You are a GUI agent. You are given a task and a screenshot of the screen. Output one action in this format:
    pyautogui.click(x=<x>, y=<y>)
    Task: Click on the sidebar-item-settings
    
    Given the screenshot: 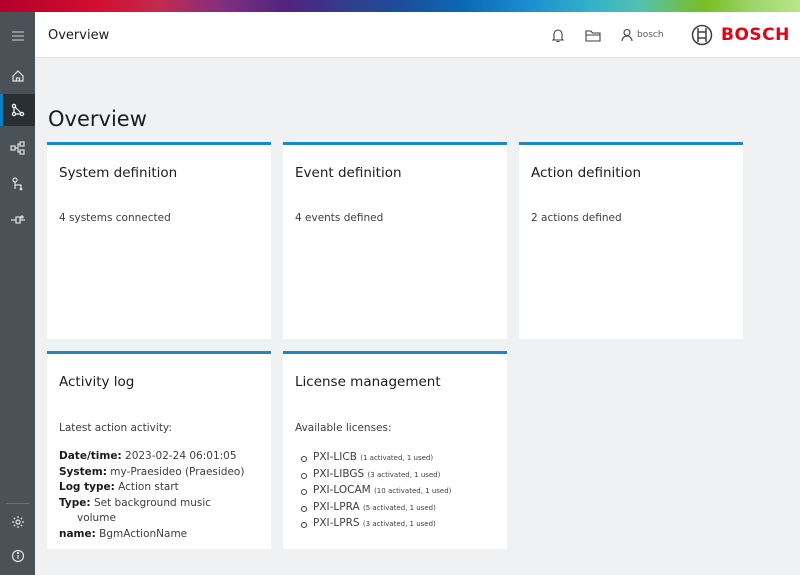 What is the action you would take?
    pyautogui.click(x=17, y=522)
    